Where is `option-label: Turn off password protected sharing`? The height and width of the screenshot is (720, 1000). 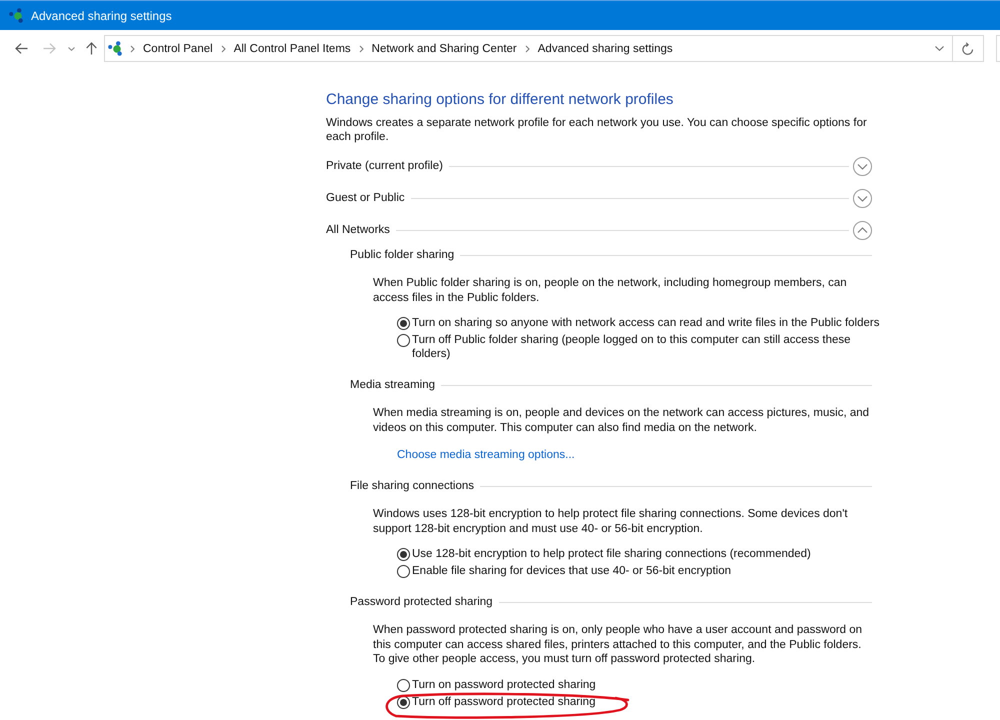
option-label: Turn off password protected sharing is located at coordinates (504, 701).